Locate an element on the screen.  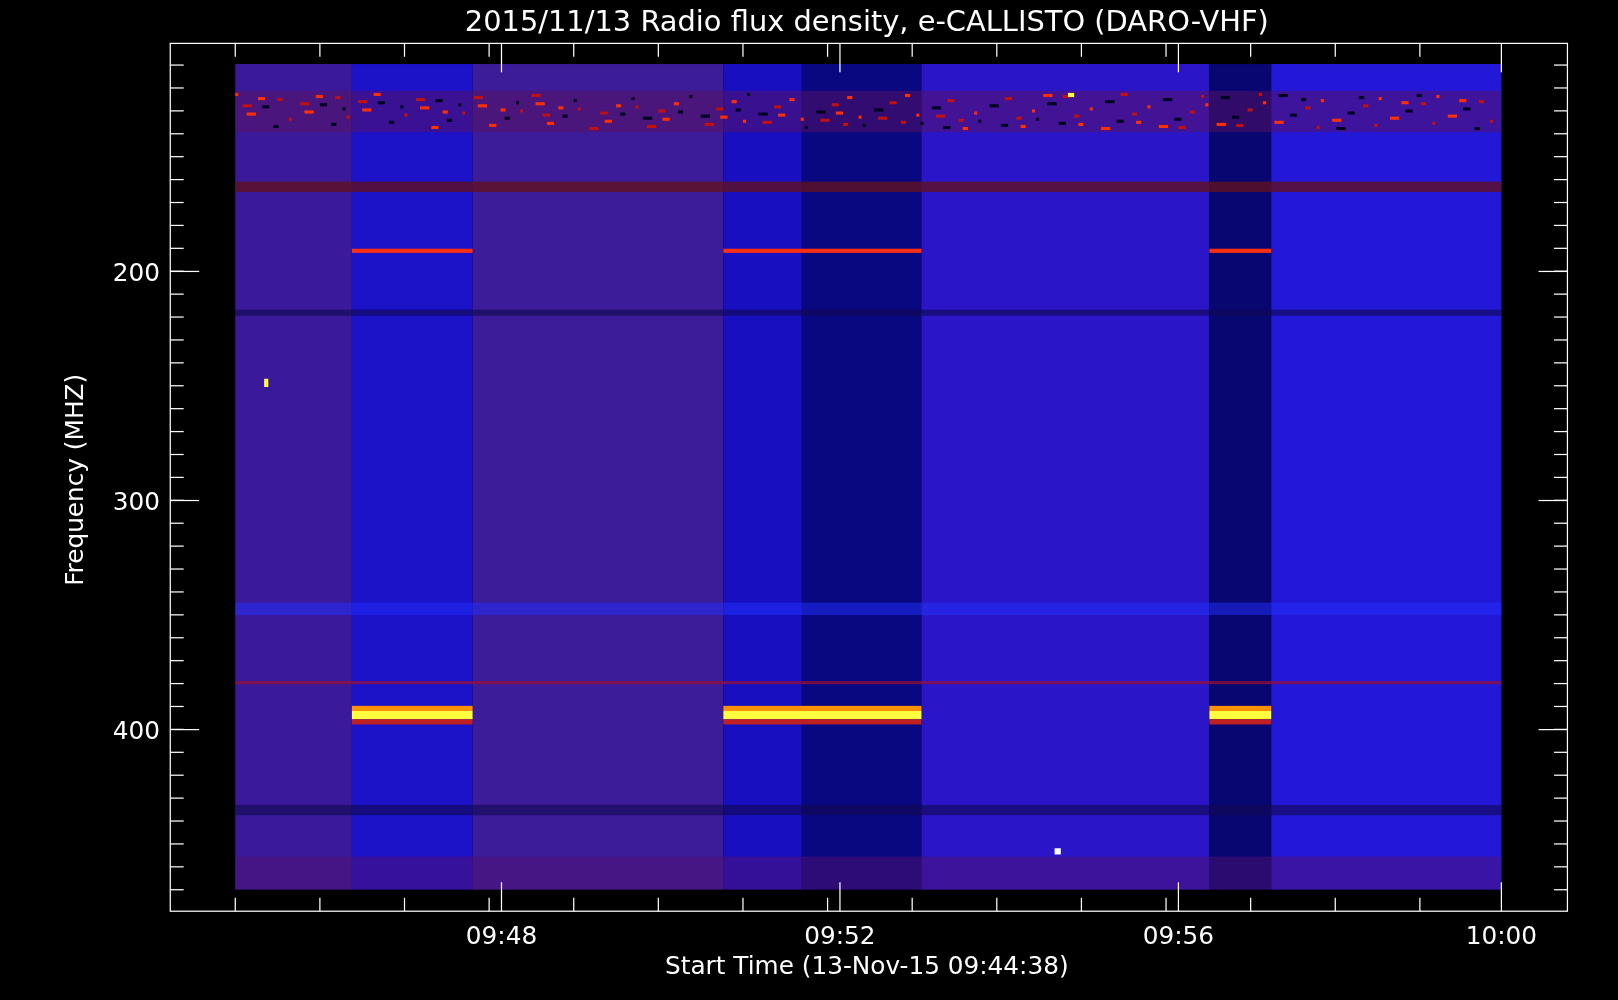
x-tick-label: 09:56 is located at coordinates (1178, 936).